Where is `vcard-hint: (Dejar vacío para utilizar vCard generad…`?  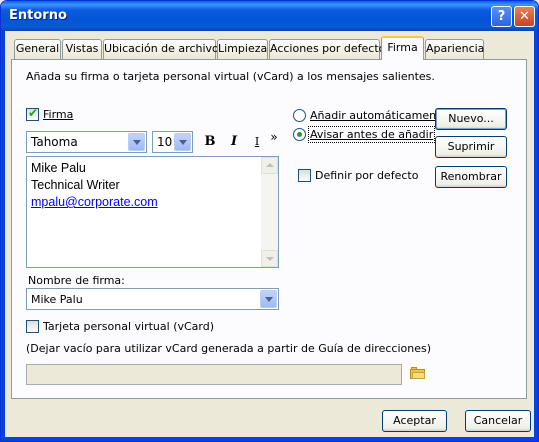 vcard-hint: (Dejar vacío para utilizar vCard generad… is located at coordinates (228, 348).